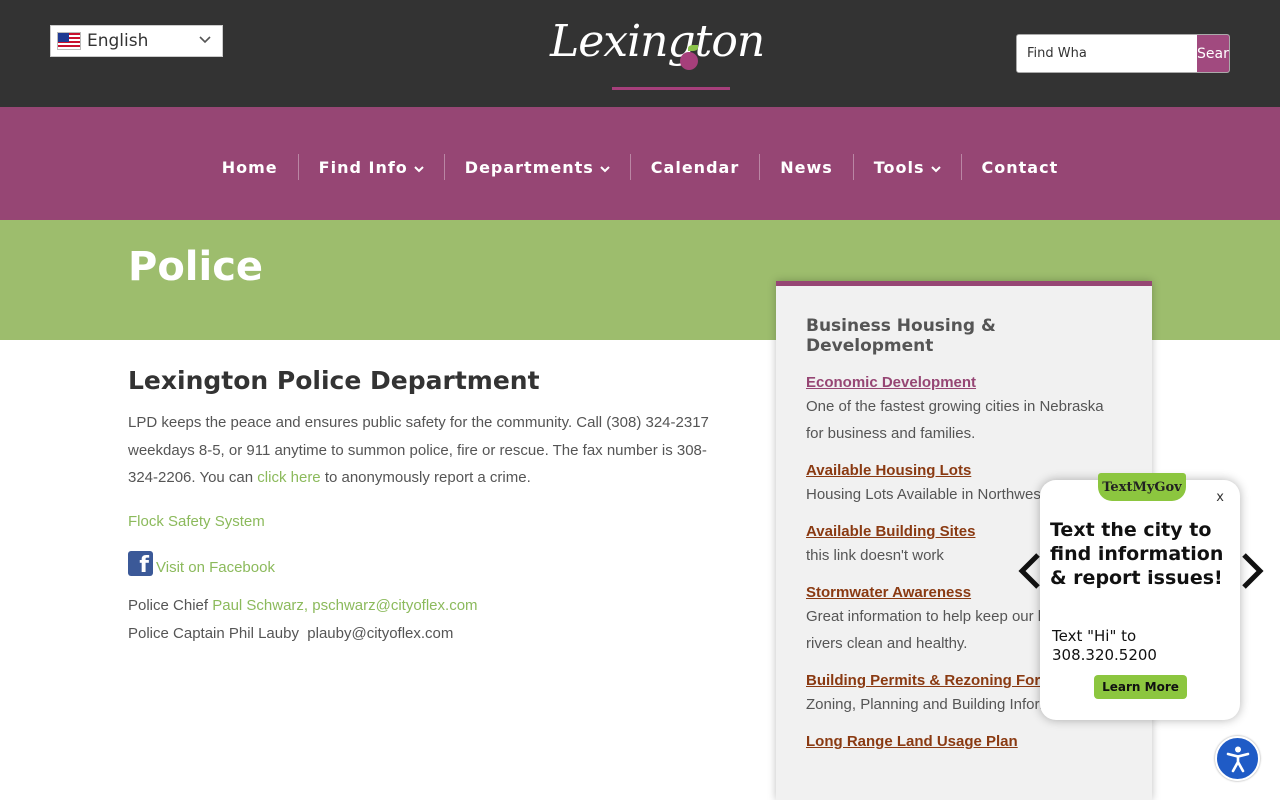 This screenshot has width=1280, height=800. What do you see at coordinates (428, 522) in the screenshot?
I see `flock-paragraph: Flock Safety System` at bounding box center [428, 522].